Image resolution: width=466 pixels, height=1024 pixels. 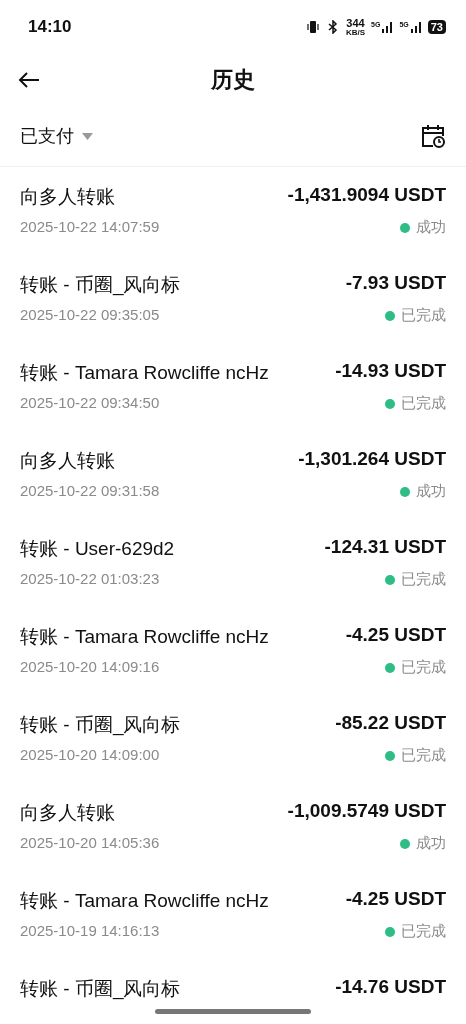 I want to click on transaction-row: 转账 - 币圈_风向标 -85.22 USDT 2025-10-20 14:09:00 已完成, so click(x=233, y=739).